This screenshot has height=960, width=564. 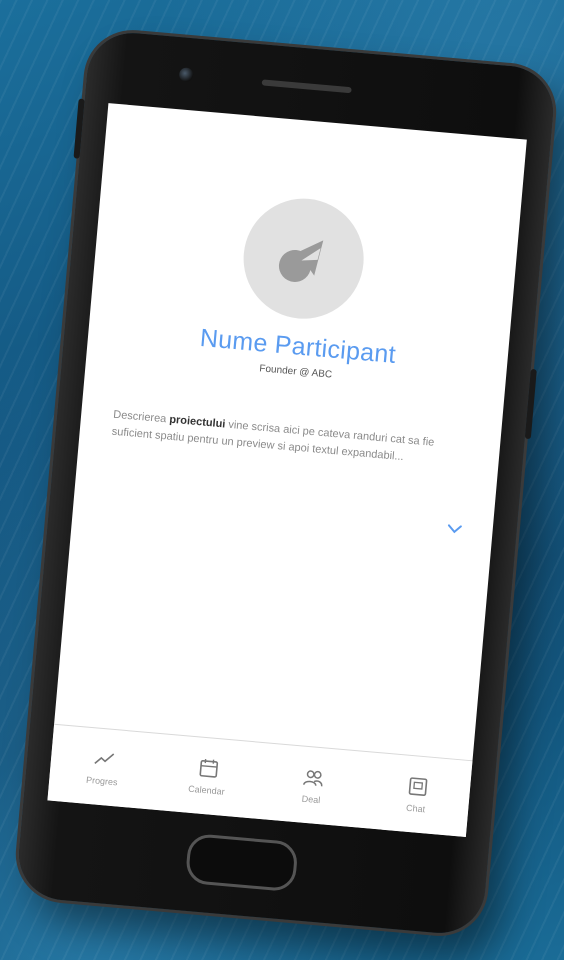 I want to click on description-bold: proiectului, so click(x=197, y=422).